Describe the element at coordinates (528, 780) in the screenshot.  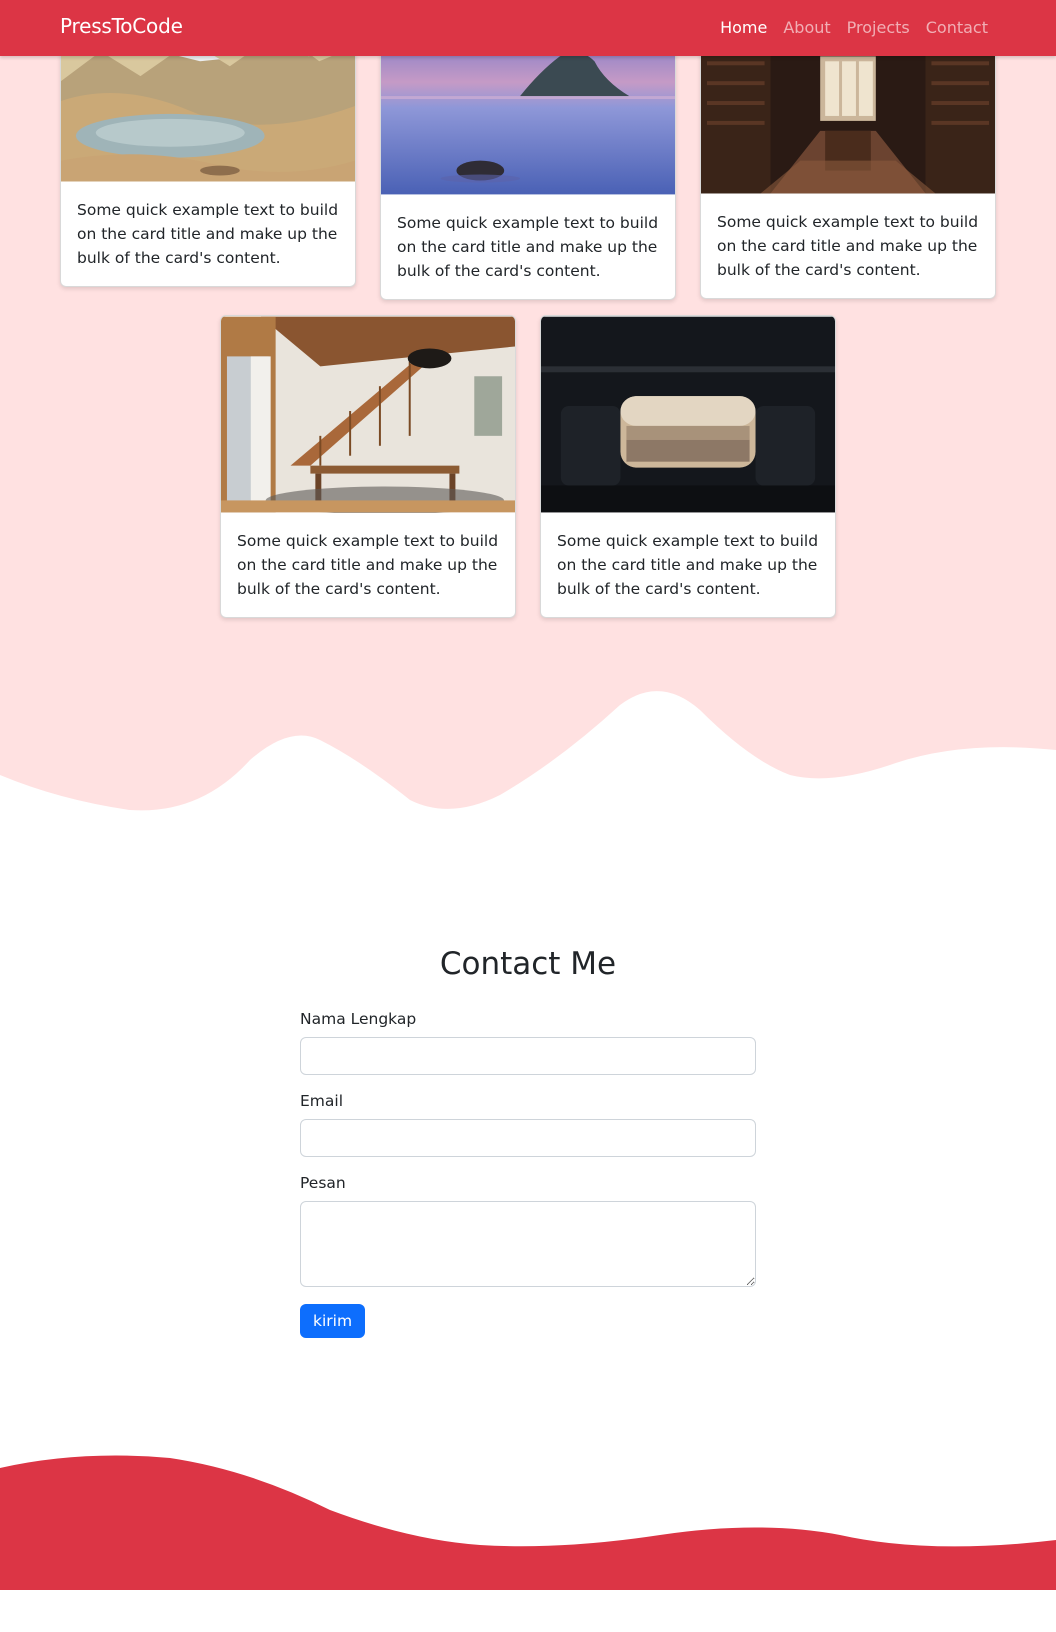
I see `section-wave-divider` at that location.